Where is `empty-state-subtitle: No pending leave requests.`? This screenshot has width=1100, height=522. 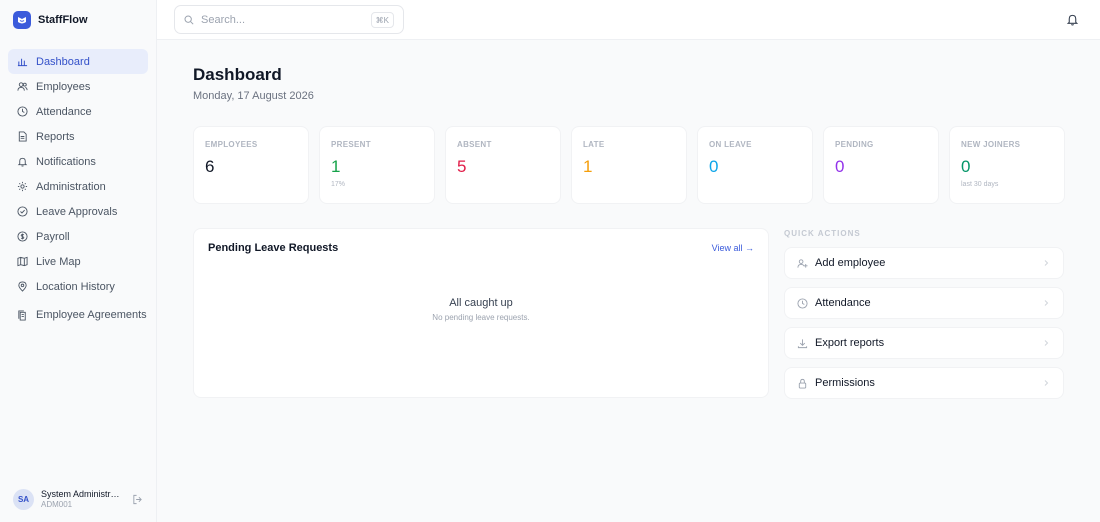 empty-state-subtitle: No pending leave requests. is located at coordinates (481, 317).